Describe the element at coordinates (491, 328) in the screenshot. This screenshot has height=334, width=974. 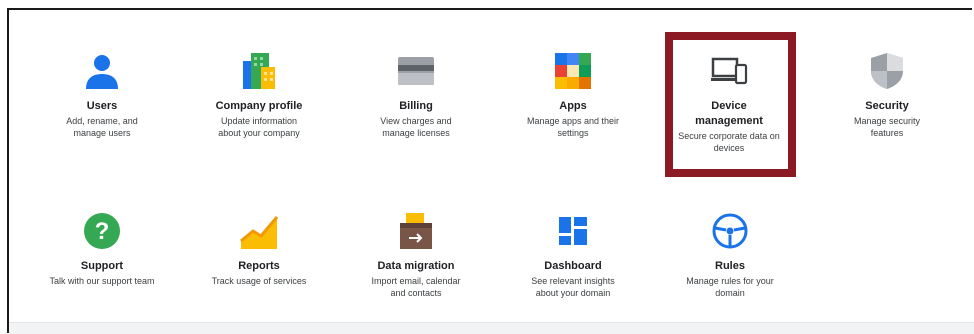
I see `panel-bottom-divider` at that location.